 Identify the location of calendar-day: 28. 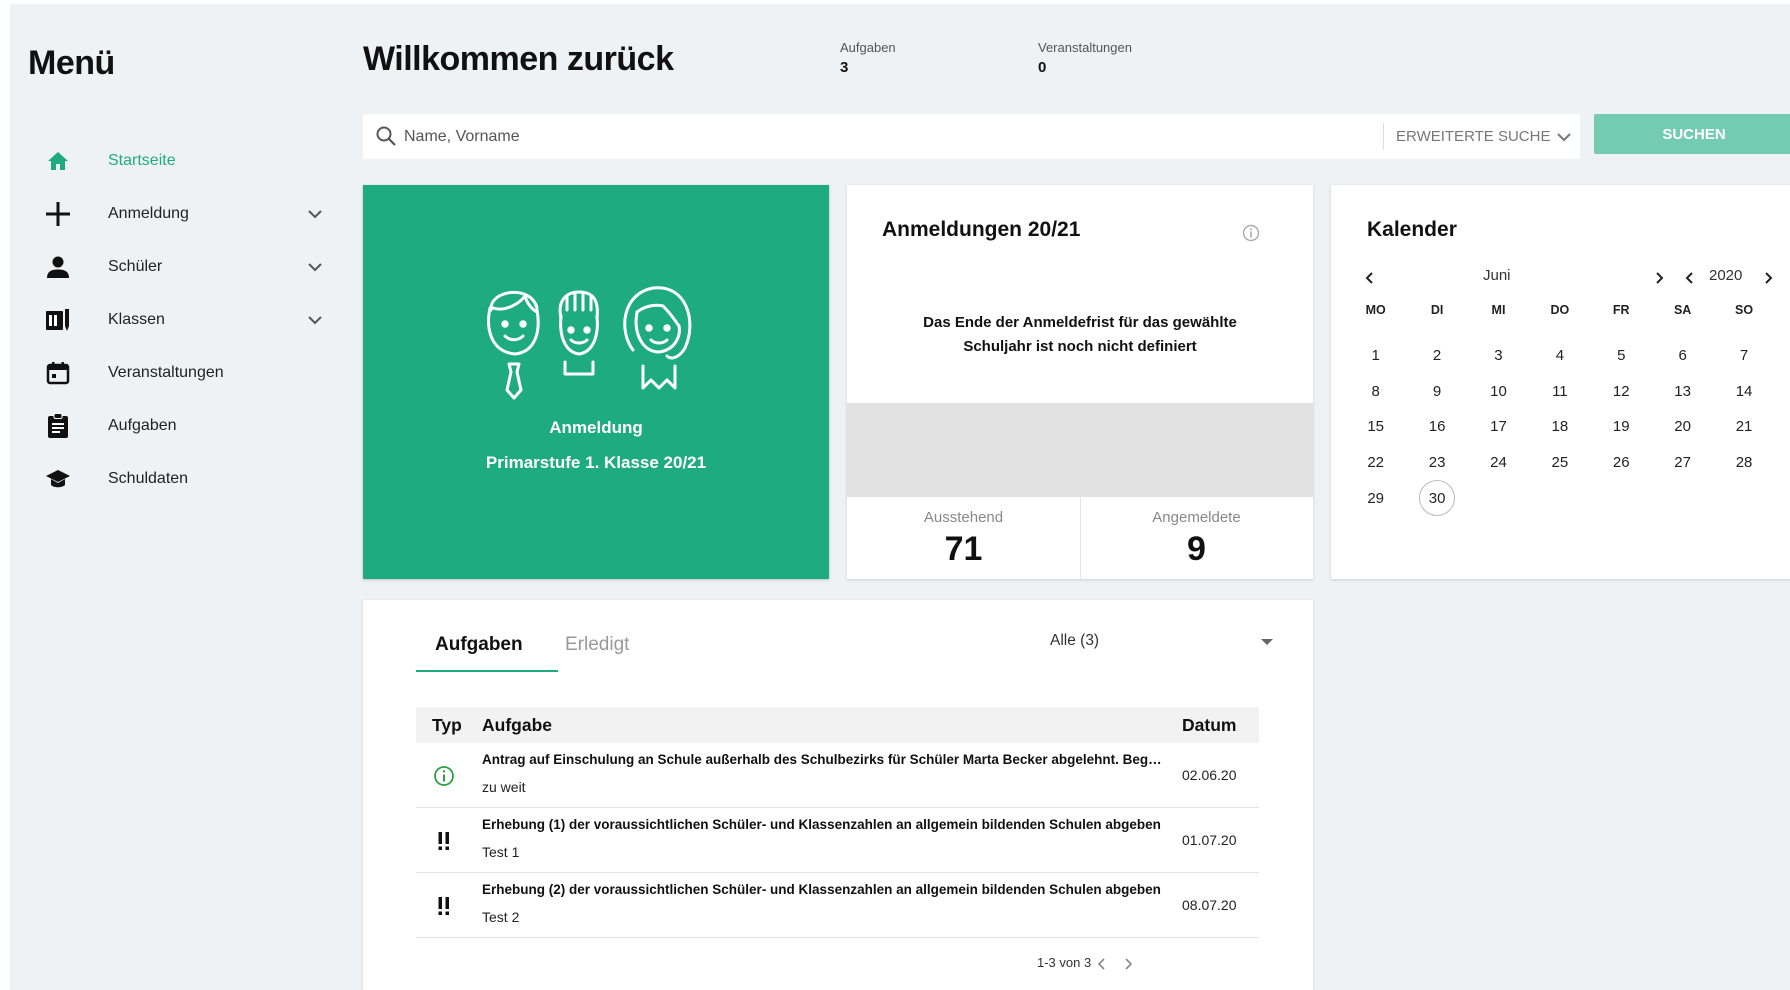
(1743, 463).